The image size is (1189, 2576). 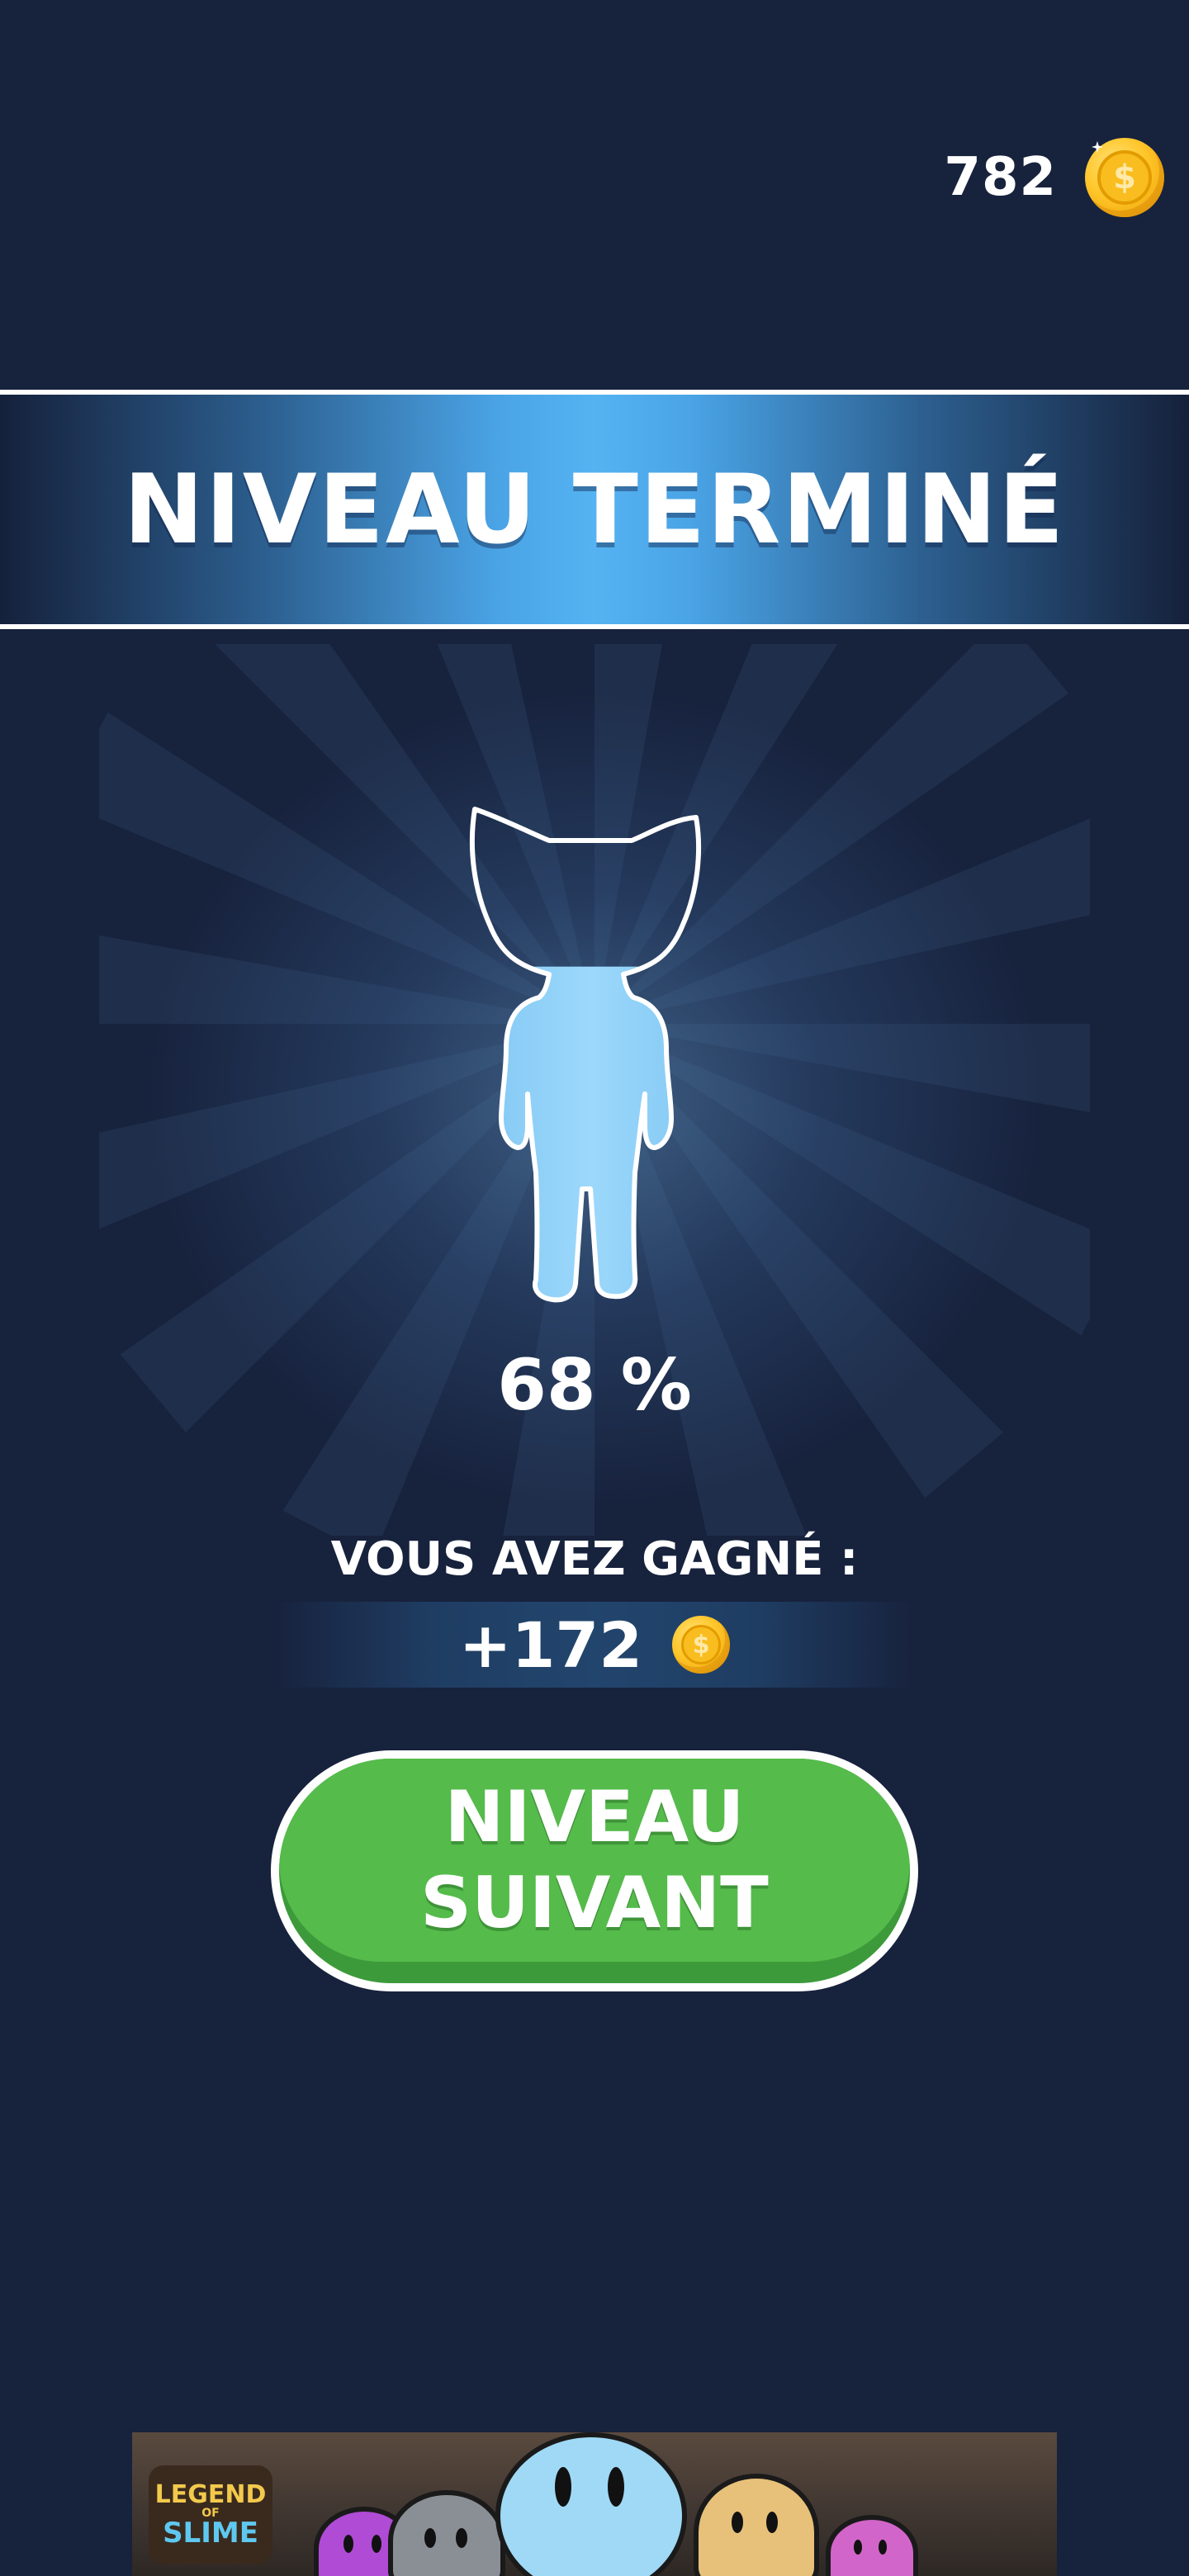 I want to click on level-complete-title: NIVEAU TERMINÉ, so click(x=594, y=509).